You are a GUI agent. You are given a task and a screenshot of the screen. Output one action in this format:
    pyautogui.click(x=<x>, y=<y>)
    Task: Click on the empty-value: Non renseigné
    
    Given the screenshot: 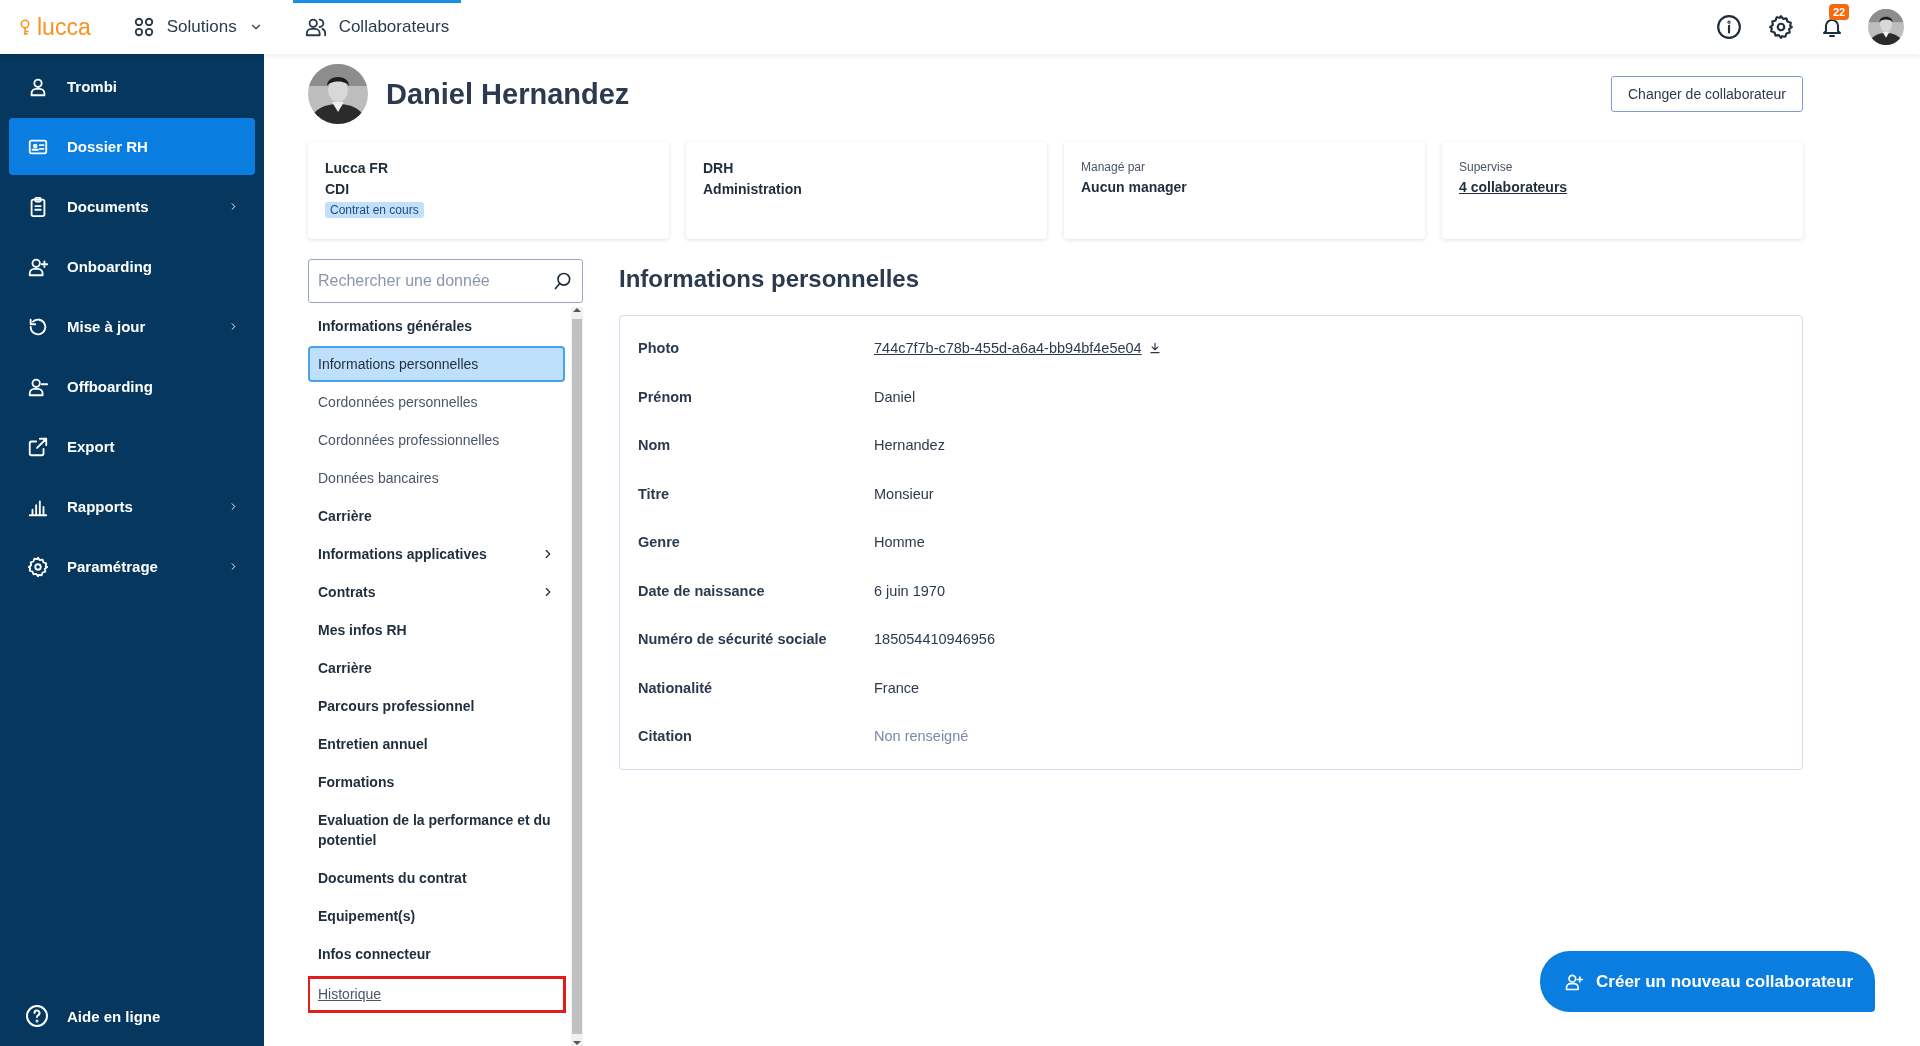 What is the action you would take?
    pyautogui.click(x=921, y=736)
    